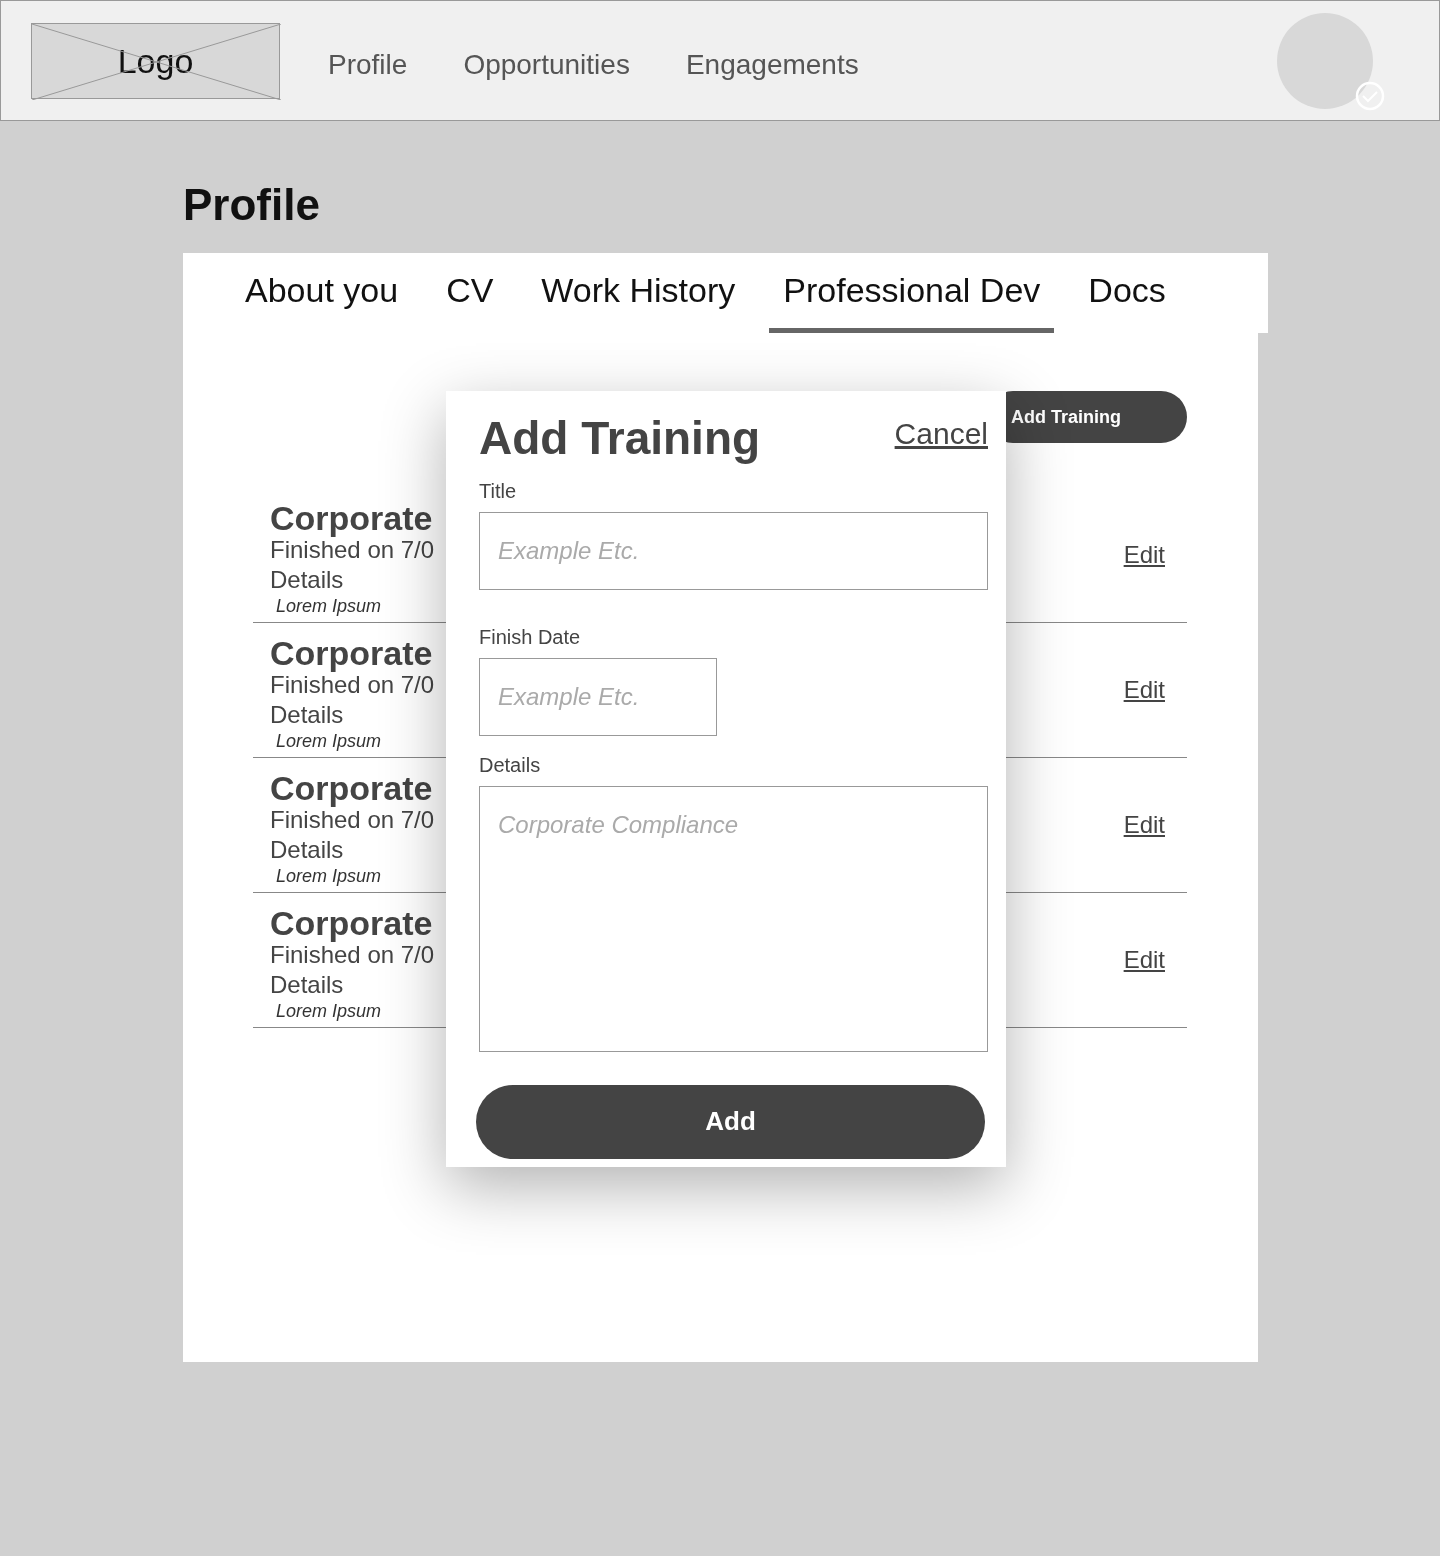 This screenshot has height=1556, width=1440. Describe the element at coordinates (730, 1121) in the screenshot. I see `add-button: Add` at that location.